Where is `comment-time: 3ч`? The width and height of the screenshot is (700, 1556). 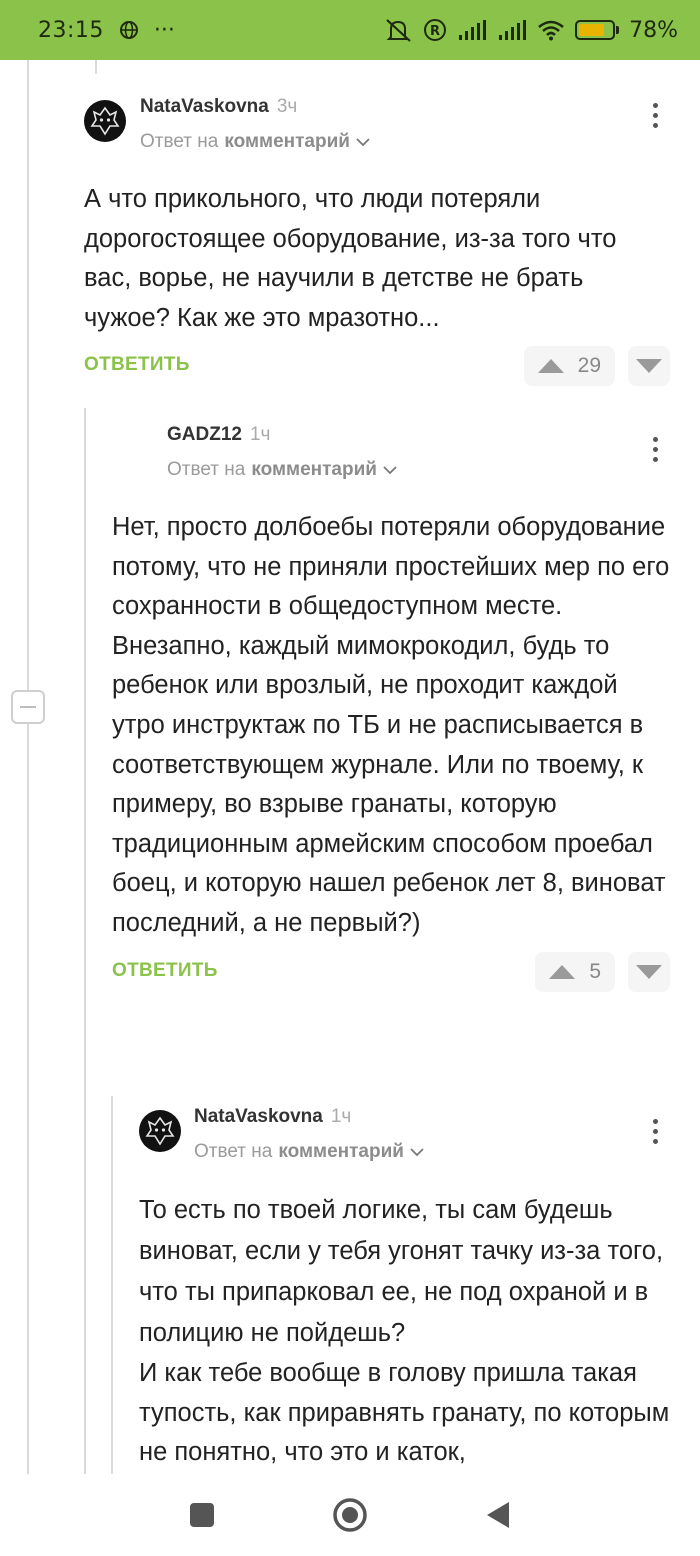 comment-time: 3ч is located at coordinates (287, 106).